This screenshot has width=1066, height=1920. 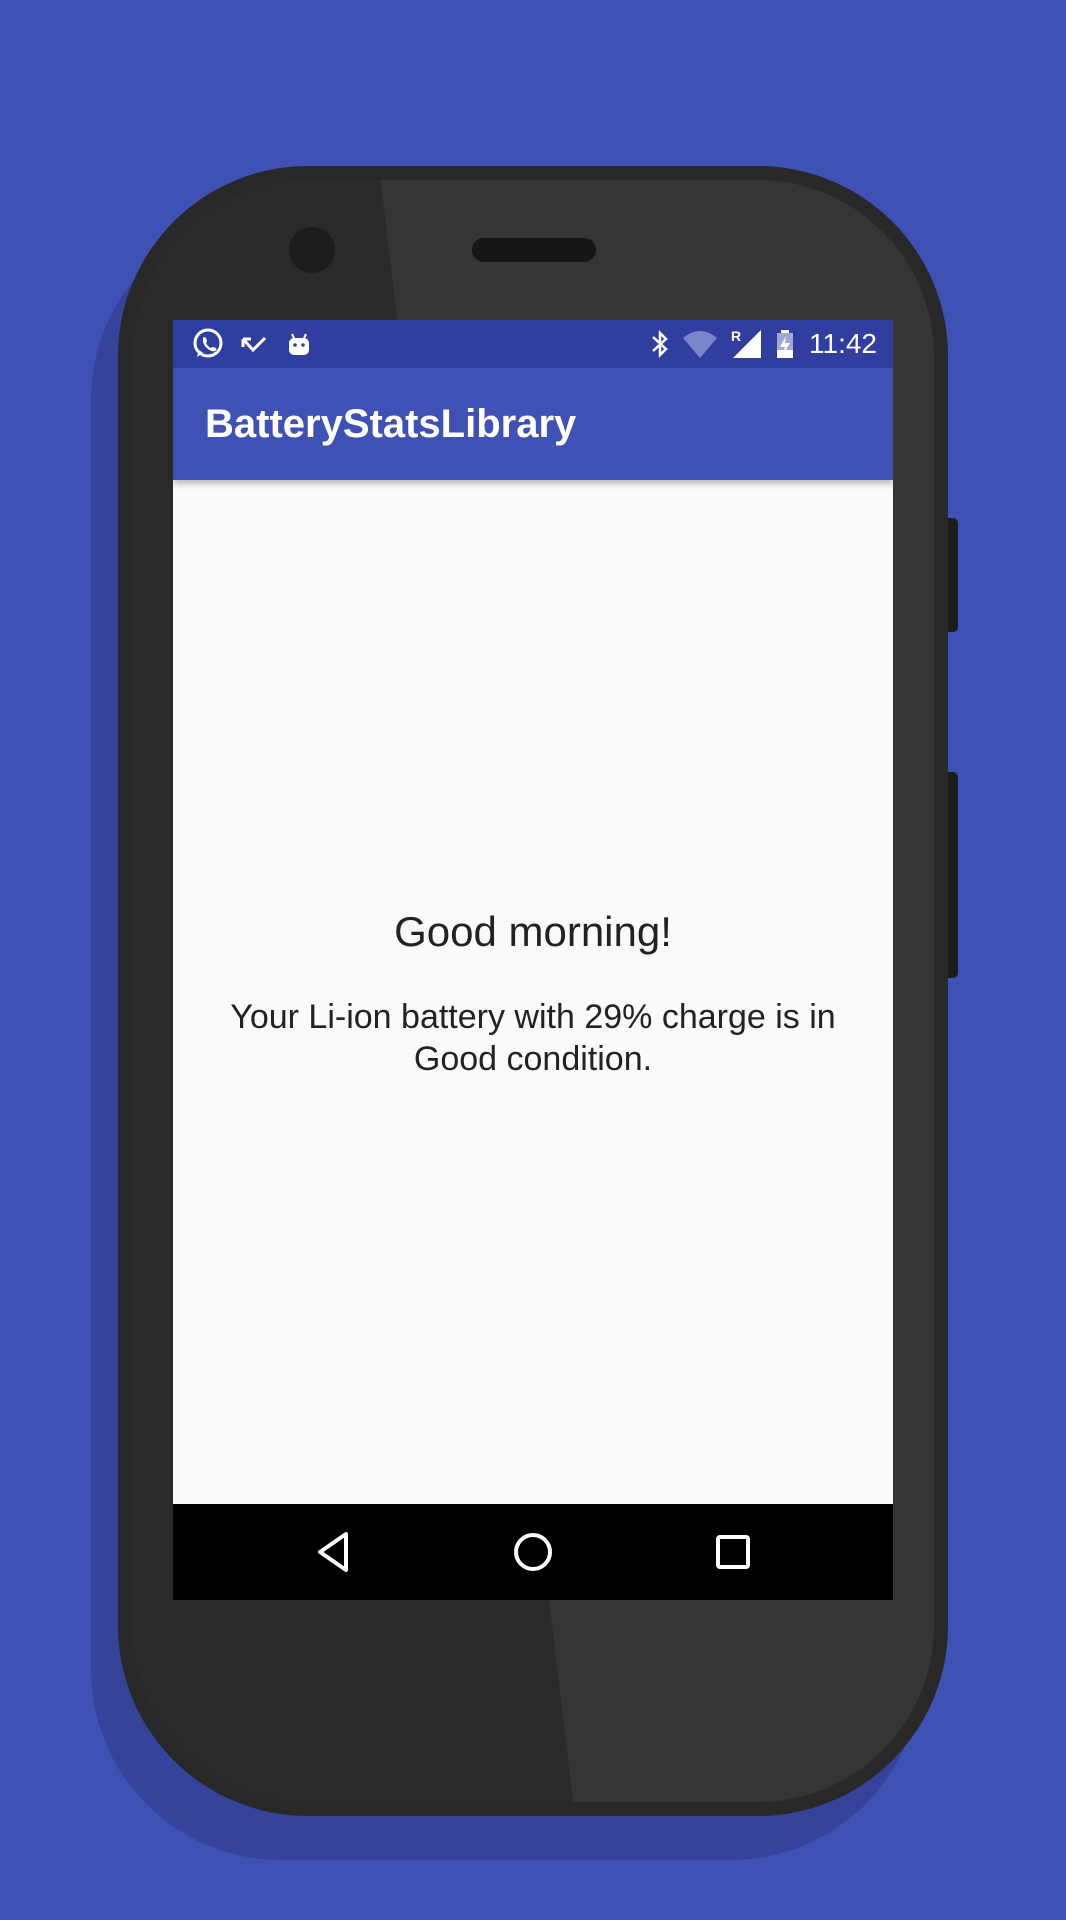 I want to click on app-title: BatteryStatsLibrary, so click(x=391, y=424).